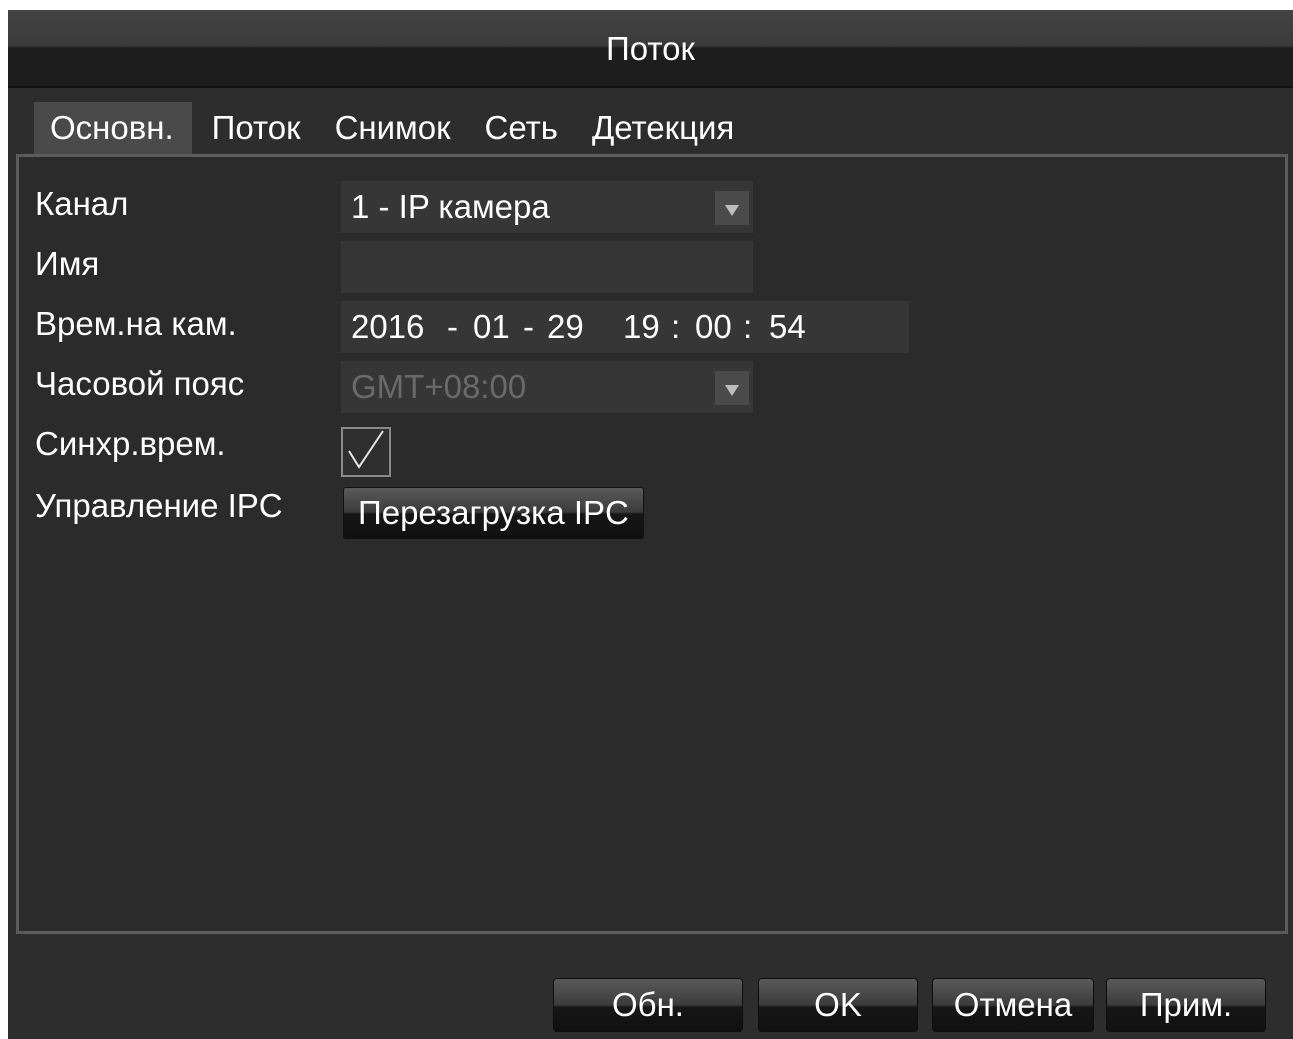 The width and height of the screenshot is (1293, 1039). What do you see at coordinates (159, 505) in the screenshot?
I see `ipc-control-label: Управление IPC` at bounding box center [159, 505].